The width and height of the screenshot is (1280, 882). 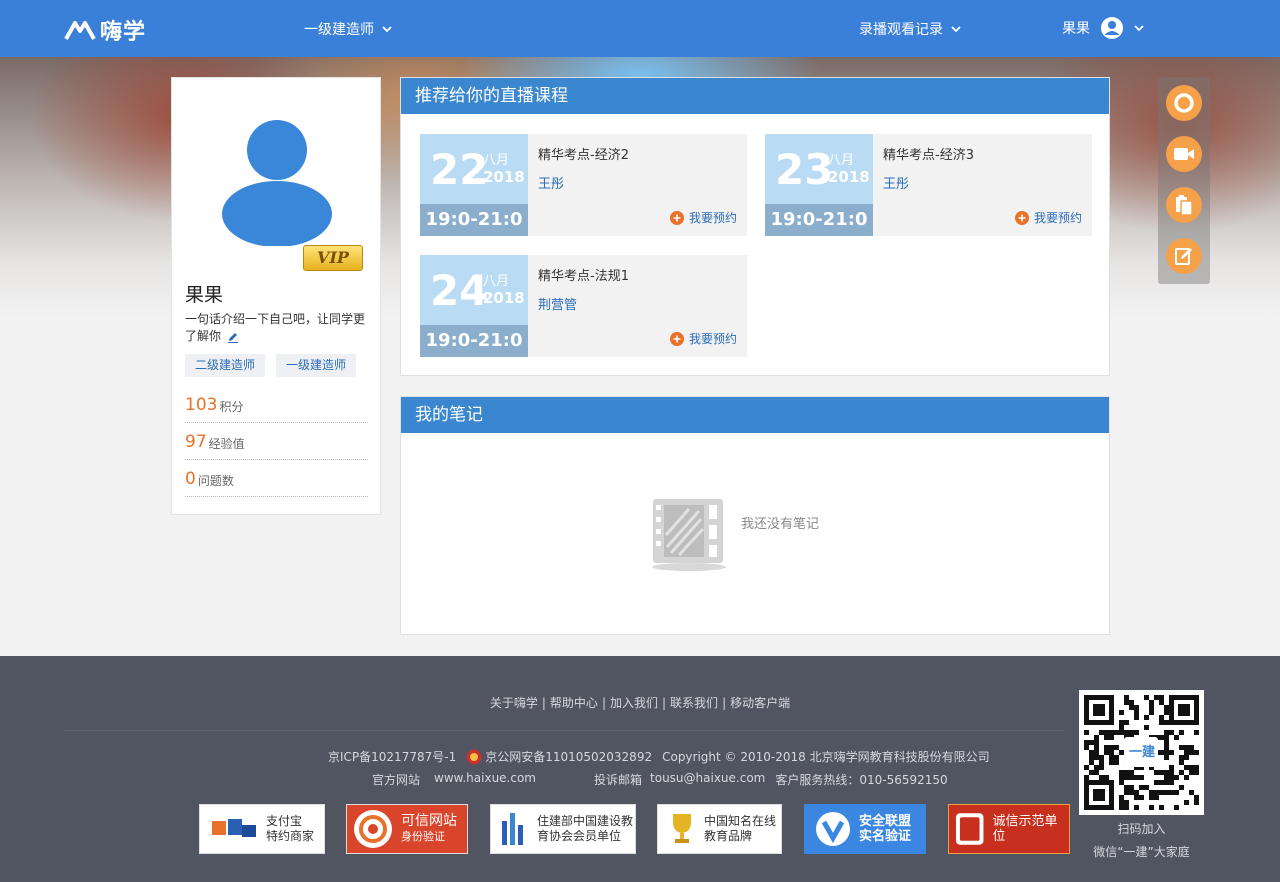 I want to click on course-date: 24 八月 2018 19:0-21:0, so click(x=474, y=306).